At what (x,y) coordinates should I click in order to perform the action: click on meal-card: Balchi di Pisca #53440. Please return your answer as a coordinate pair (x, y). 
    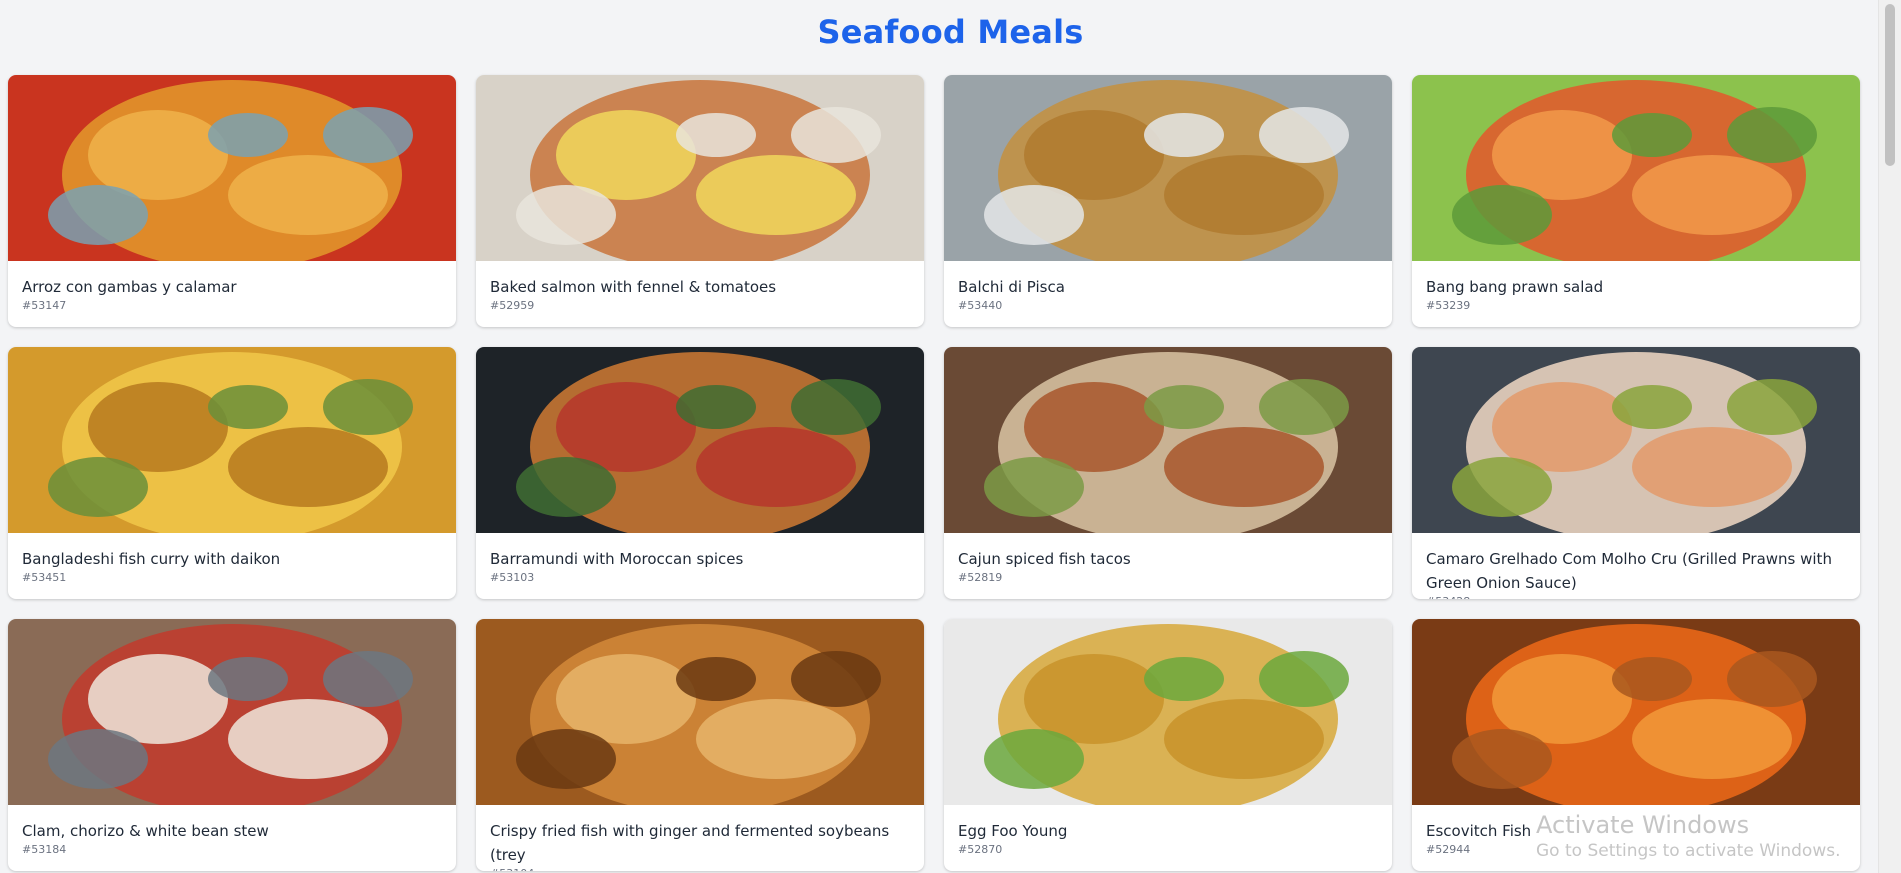
    Looking at the image, I should click on (1168, 201).